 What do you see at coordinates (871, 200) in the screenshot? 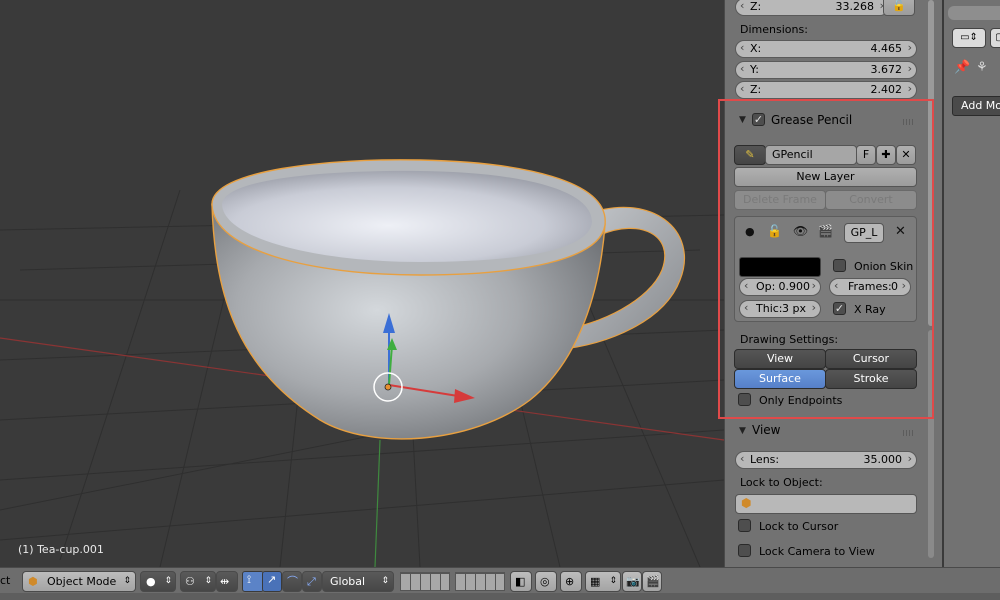
I see `convert-button: Convert` at bounding box center [871, 200].